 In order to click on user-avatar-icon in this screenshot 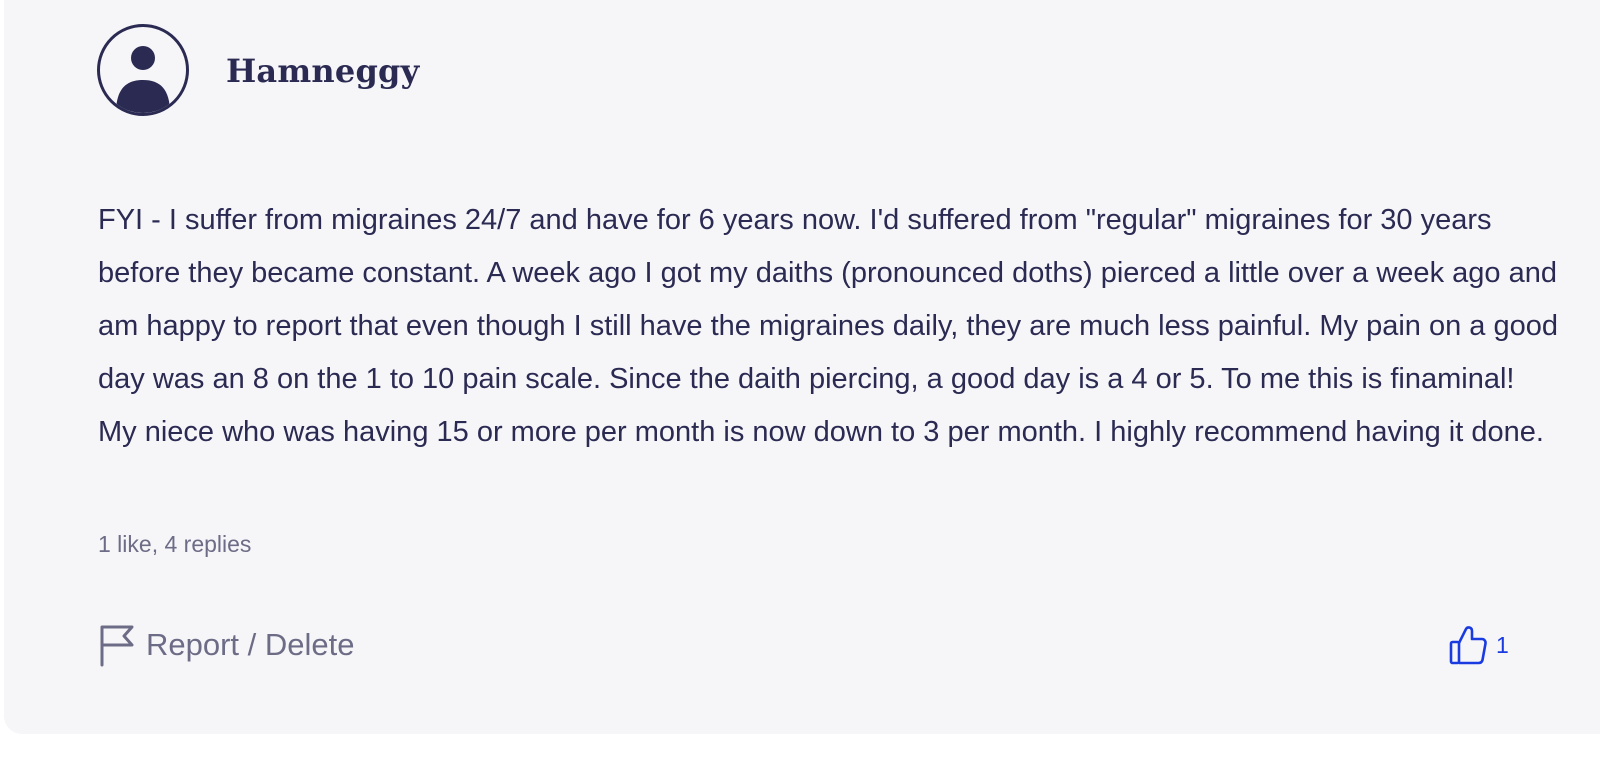, I will do `click(143, 70)`.